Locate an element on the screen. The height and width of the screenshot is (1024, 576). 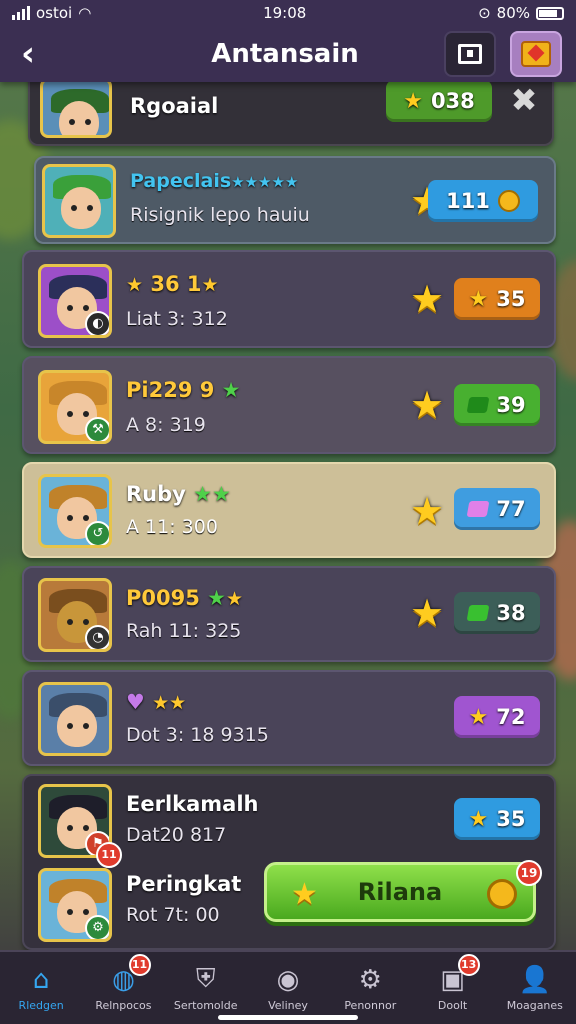
score-value: 72 is located at coordinates (511, 717).